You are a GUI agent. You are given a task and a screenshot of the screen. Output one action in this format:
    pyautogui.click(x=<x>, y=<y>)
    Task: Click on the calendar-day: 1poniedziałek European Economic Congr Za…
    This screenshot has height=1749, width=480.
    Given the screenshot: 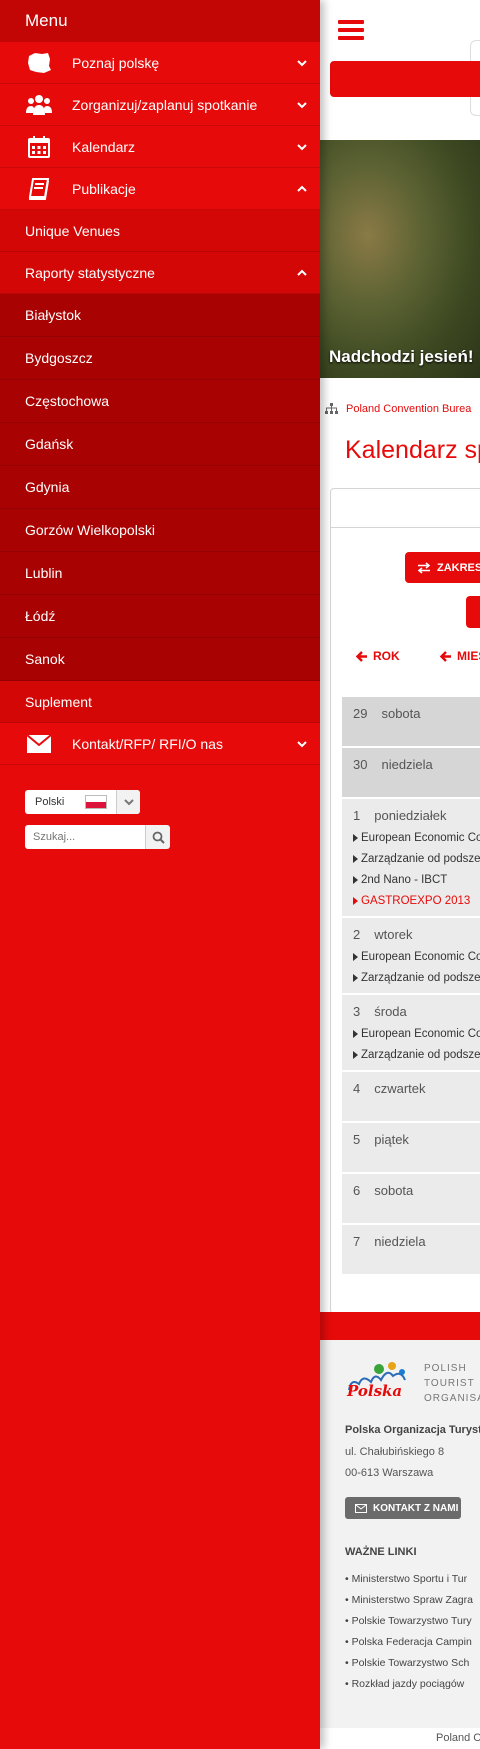 What is the action you would take?
    pyautogui.click(x=411, y=858)
    